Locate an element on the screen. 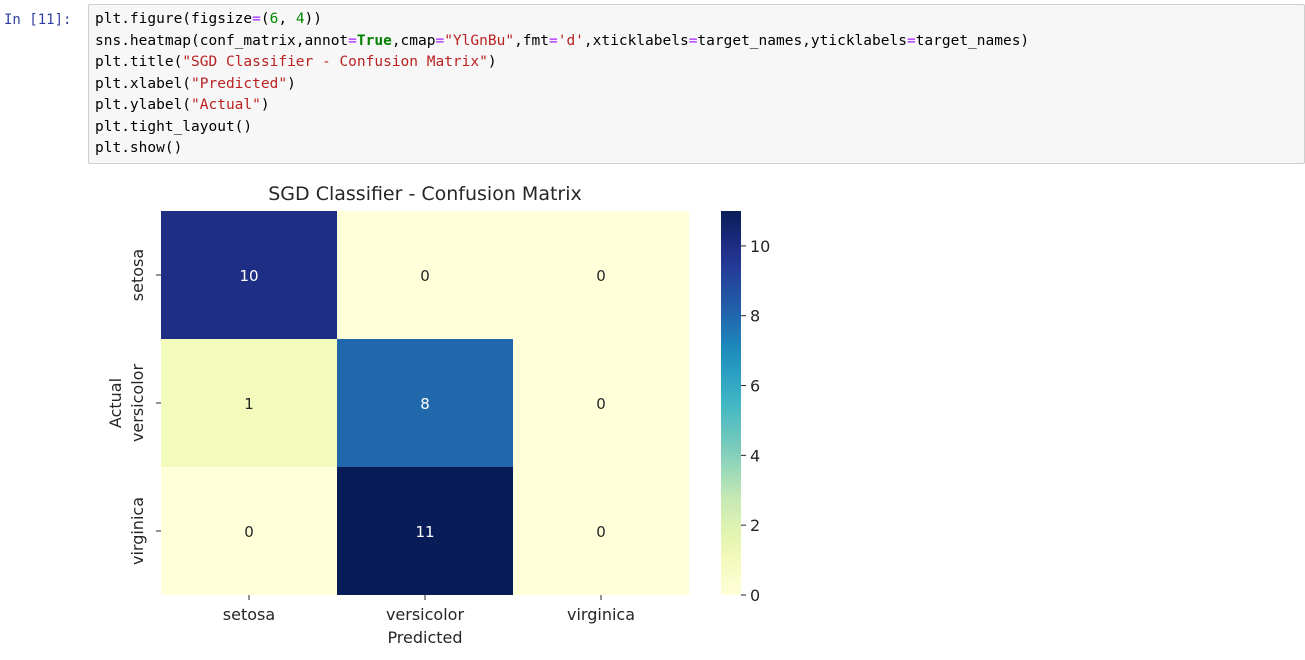 This screenshot has height=660, width=1305. code-line: plt.tight_layout() is located at coordinates (696, 128).